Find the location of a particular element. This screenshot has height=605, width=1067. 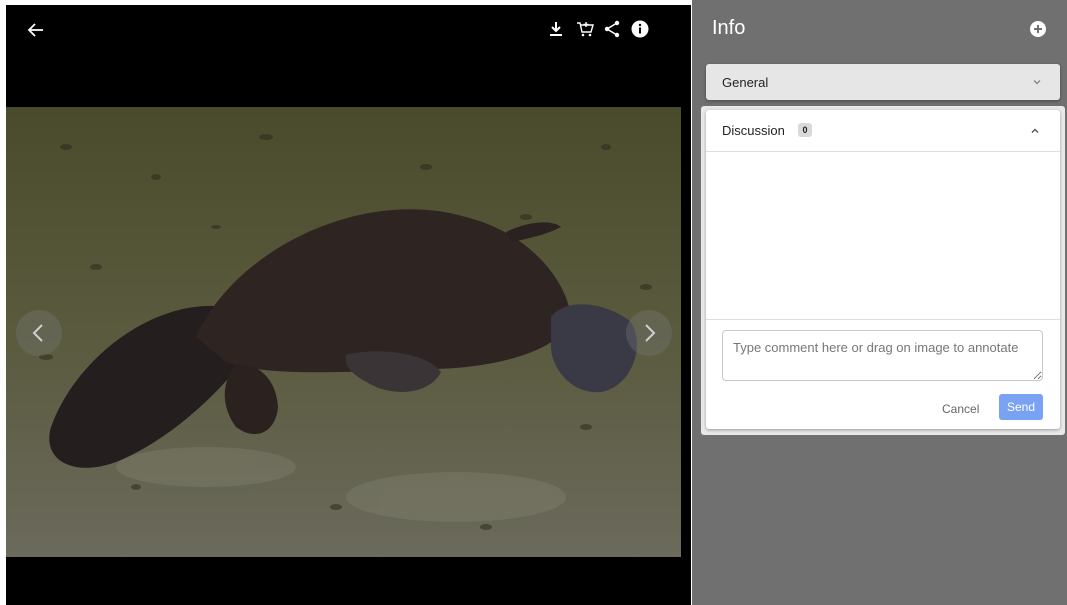

share-icon is located at coordinates (612, 29).